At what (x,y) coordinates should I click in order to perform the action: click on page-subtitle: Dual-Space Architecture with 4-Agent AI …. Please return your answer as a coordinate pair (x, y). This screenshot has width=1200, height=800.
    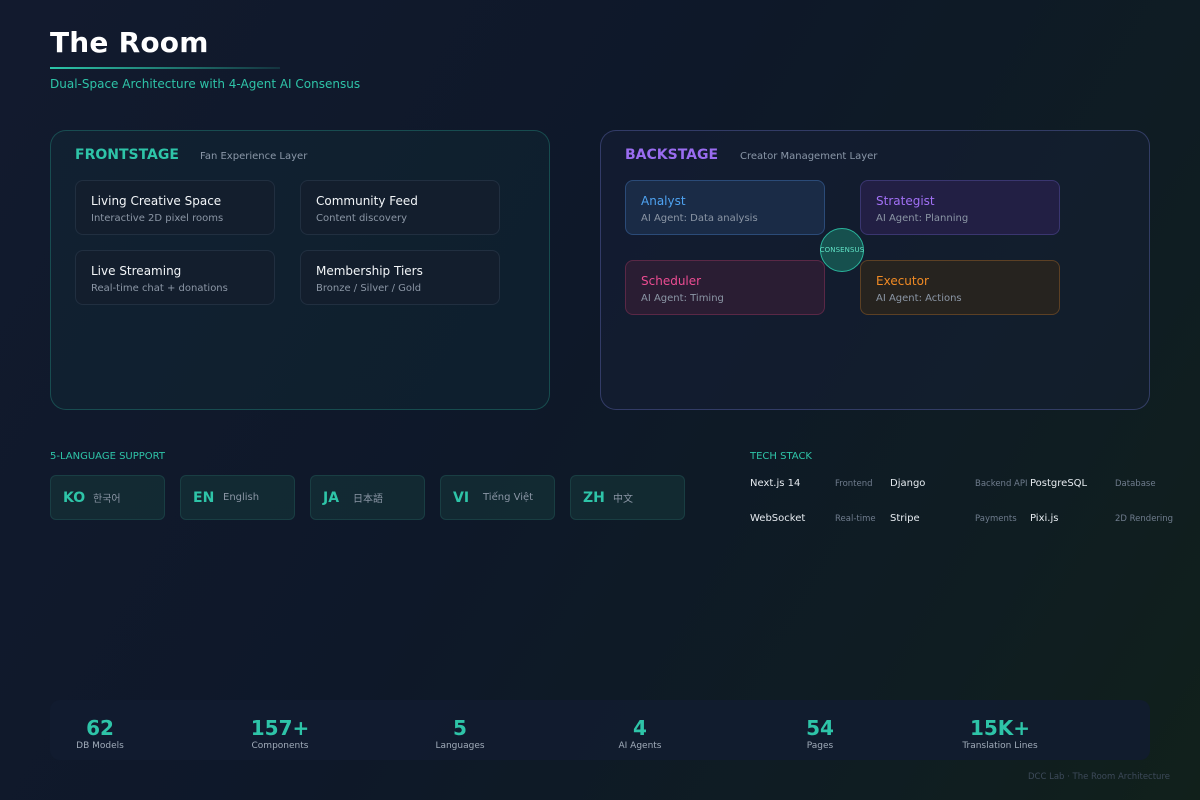
    Looking at the image, I should click on (205, 84).